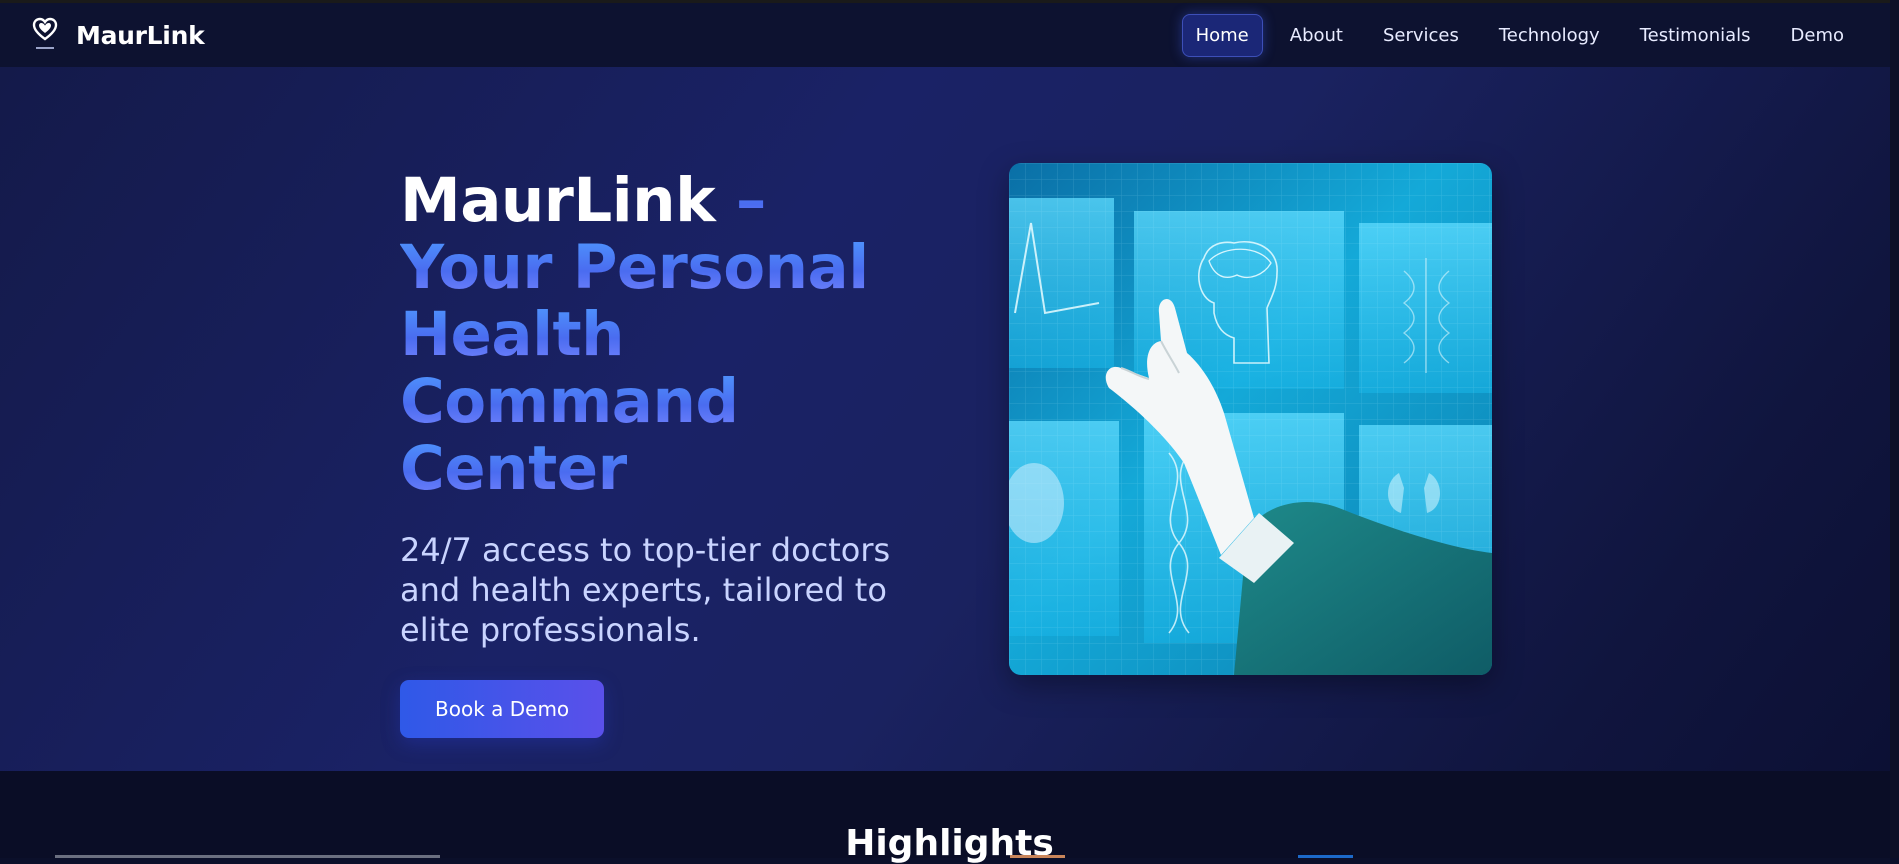  Describe the element at coordinates (1421, 35) in the screenshot. I see `nav-item-services: Services` at that location.